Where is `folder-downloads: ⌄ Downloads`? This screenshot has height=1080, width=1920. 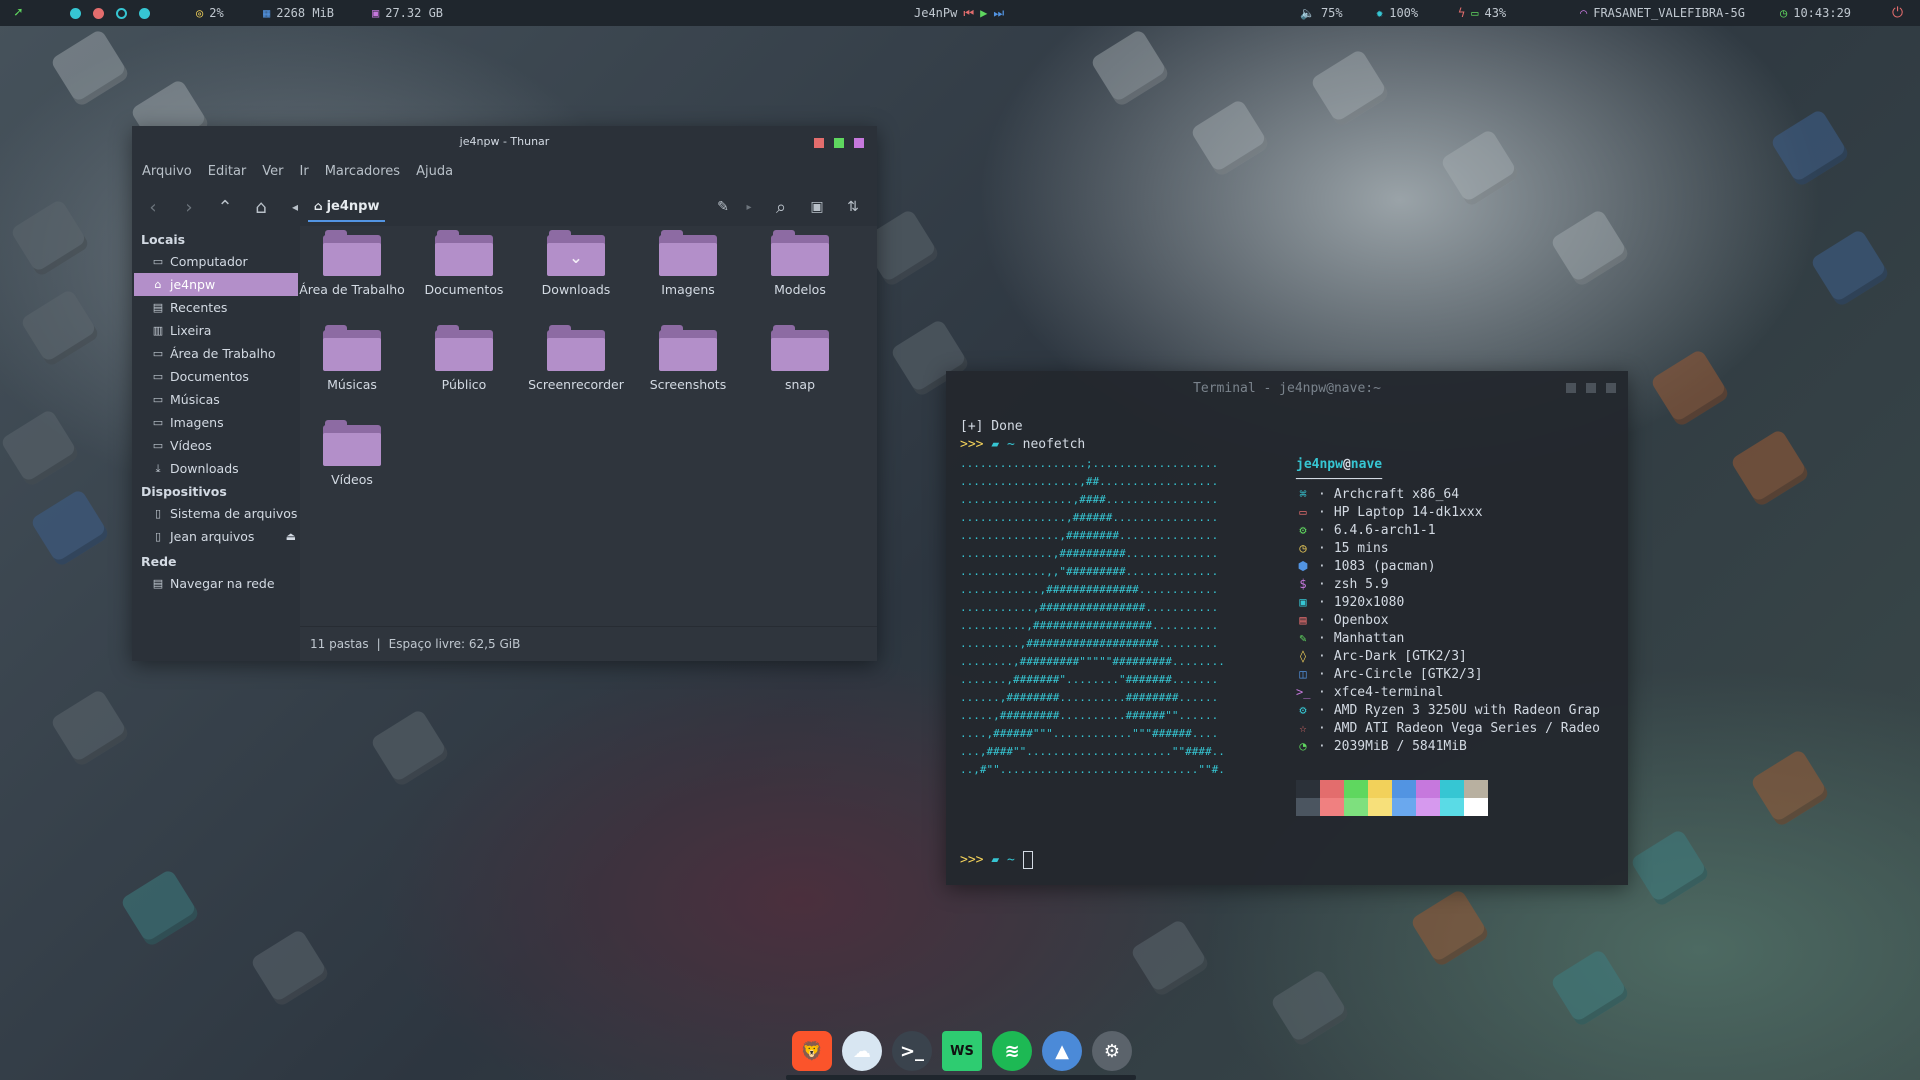 folder-downloads: ⌄ Downloads is located at coordinates (576, 263).